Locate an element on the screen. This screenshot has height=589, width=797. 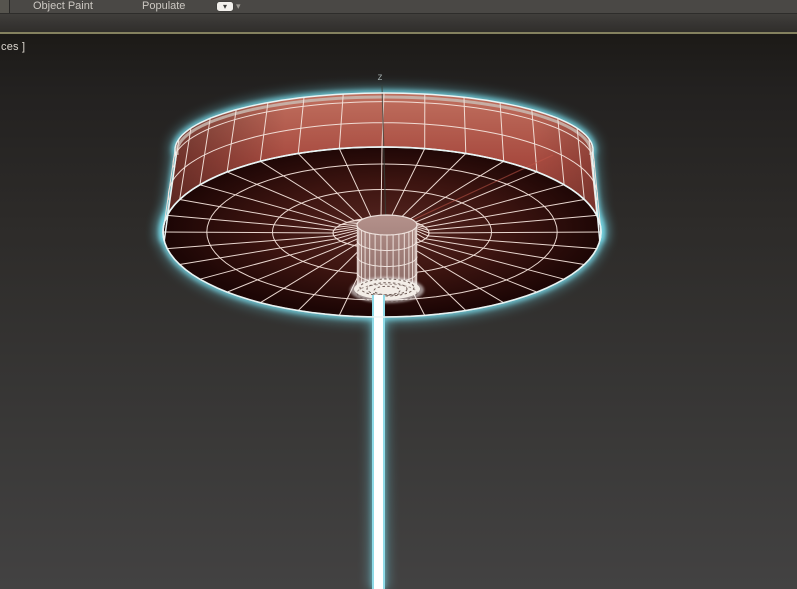
viewport-top-border is located at coordinates (398, 33).